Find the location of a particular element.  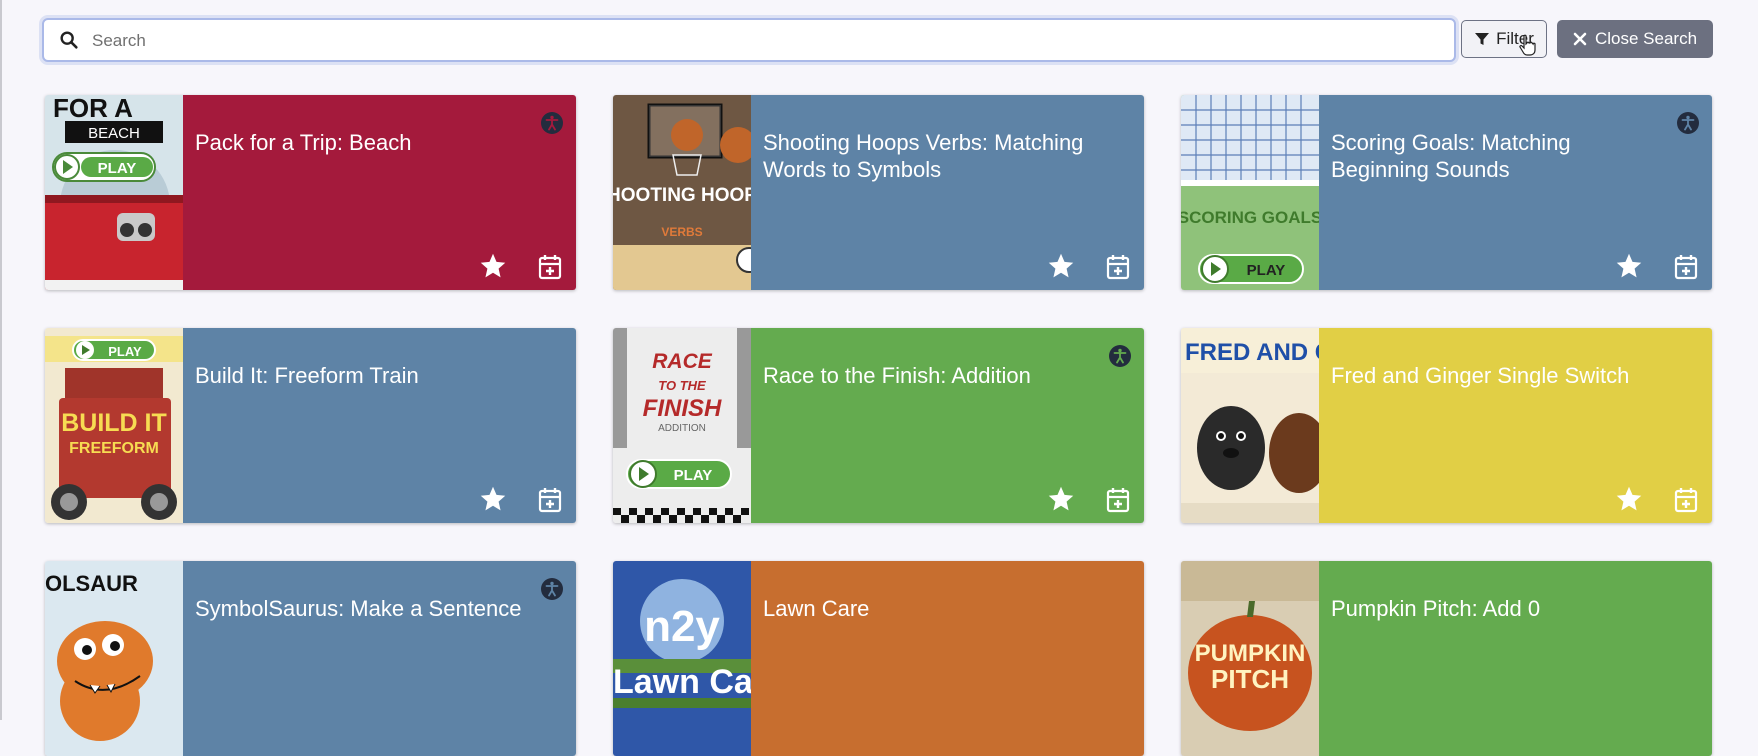

thumb-caption: FRED AND G is located at coordinates (1252, 352).